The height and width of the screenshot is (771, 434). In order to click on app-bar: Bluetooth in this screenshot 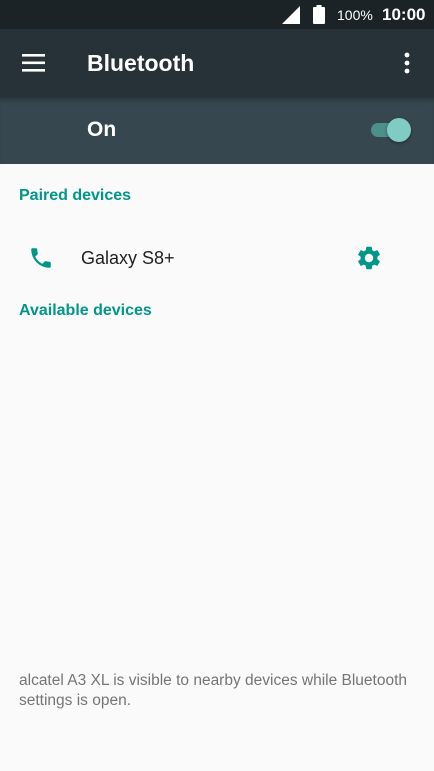, I will do `click(217, 63)`.